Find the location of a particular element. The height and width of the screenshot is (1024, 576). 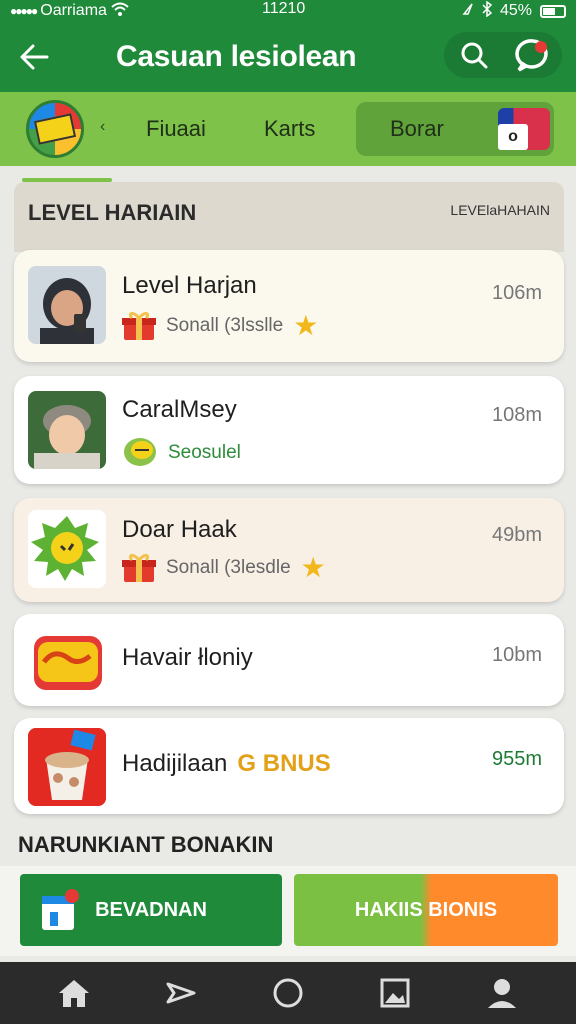

primary-button: BEVADNAN is located at coordinates (151, 910).